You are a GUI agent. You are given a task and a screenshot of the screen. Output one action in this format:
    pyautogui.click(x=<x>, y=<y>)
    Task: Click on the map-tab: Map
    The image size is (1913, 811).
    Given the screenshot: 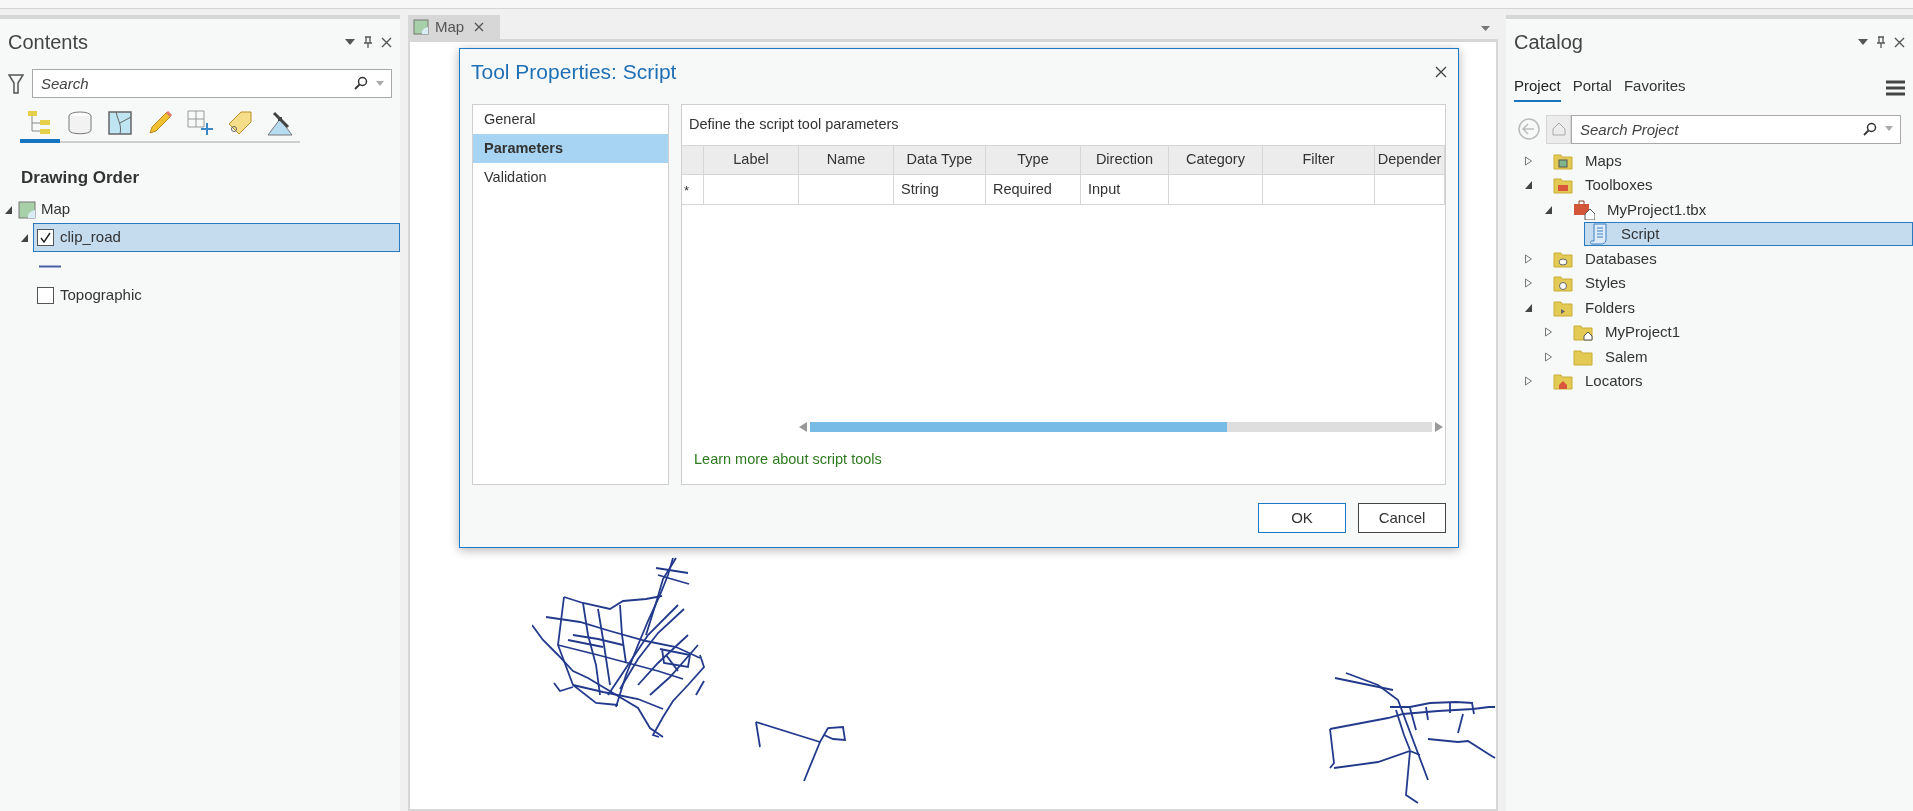 What is the action you would take?
    pyautogui.click(x=454, y=27)
    